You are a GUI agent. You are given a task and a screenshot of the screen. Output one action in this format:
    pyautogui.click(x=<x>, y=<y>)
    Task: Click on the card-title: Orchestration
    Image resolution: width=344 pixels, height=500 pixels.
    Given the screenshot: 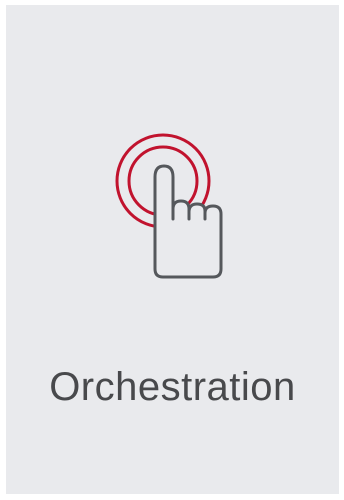 What is the action you would take?
    pyautogui.click(x=172, y=387)
    